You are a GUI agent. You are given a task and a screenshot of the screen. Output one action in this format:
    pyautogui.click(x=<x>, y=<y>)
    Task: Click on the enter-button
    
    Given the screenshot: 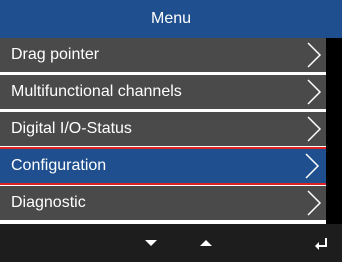 What is the action you would take?
    pyautogui.click(x=321, y=243)
    